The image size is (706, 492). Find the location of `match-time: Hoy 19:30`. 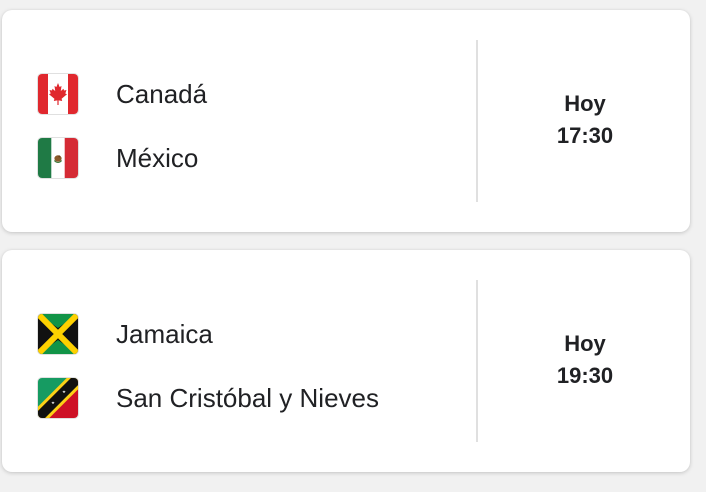

match-time: Hoy 19:30 is located at coordinates (585, 360).